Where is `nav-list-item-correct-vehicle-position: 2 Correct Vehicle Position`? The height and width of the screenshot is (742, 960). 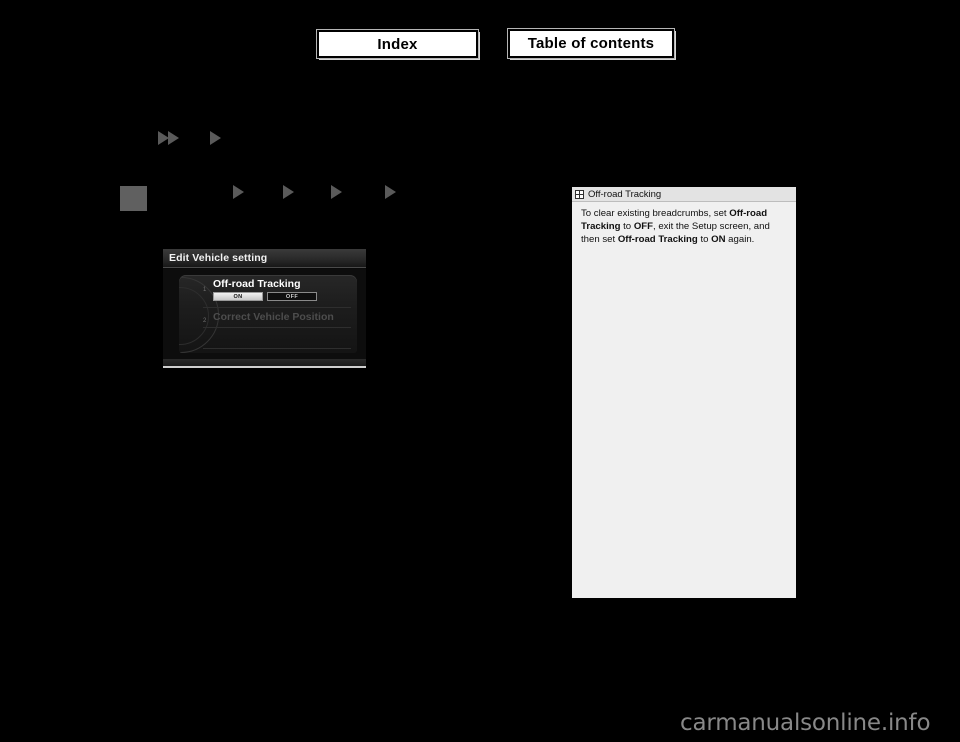
nav-list-item-correct-vehicle-position: 2 Correct Vehicle Position is located at coordinates (277, 318).